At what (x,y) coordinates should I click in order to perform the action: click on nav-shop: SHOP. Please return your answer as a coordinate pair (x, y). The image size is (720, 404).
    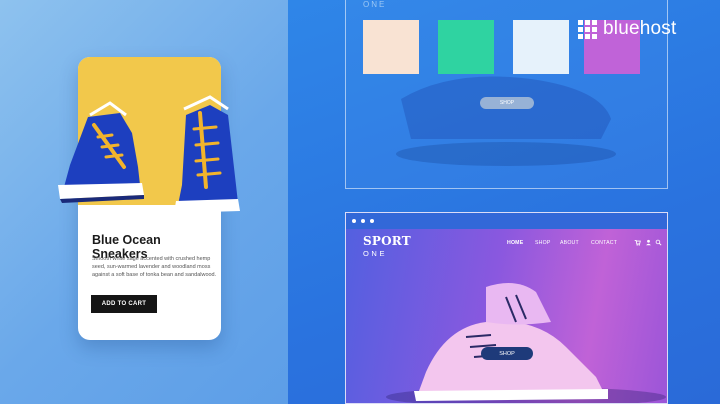
    Looking at the image, I should click on (543, 243).